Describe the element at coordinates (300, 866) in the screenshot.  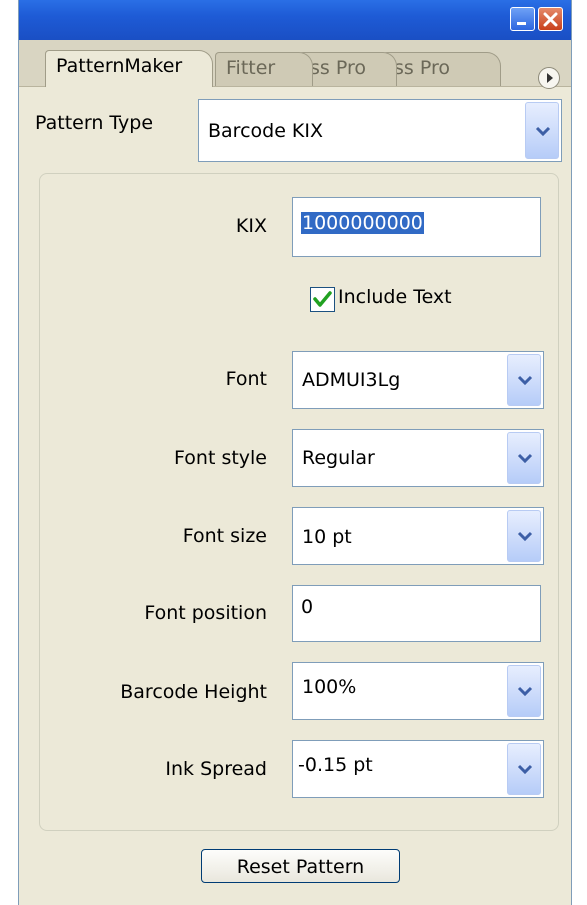
I see `reset-pattern-button: Reset Pattern` at that location.